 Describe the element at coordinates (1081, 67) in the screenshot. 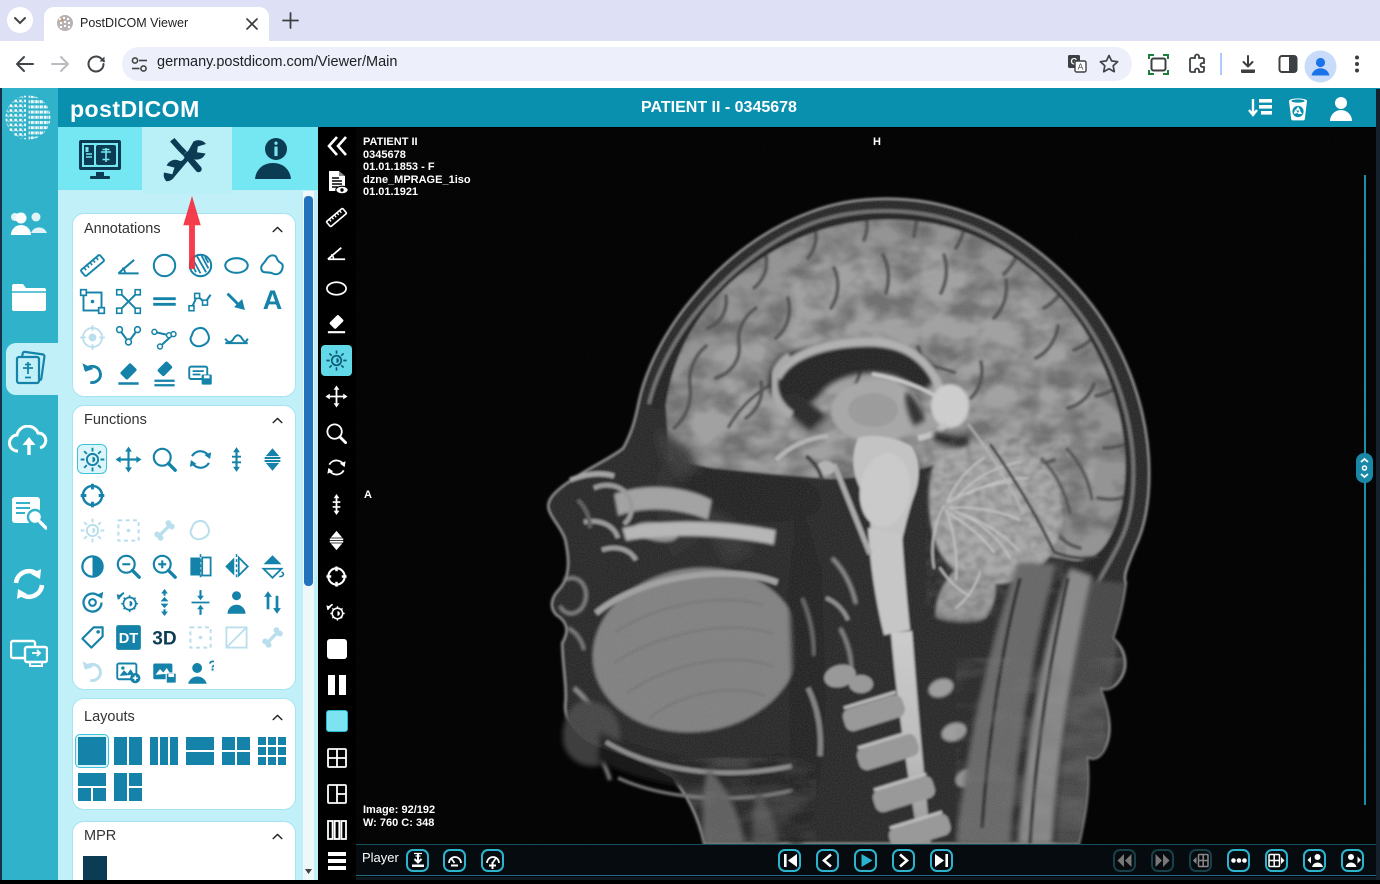

I see `svg-text: A` at that location.